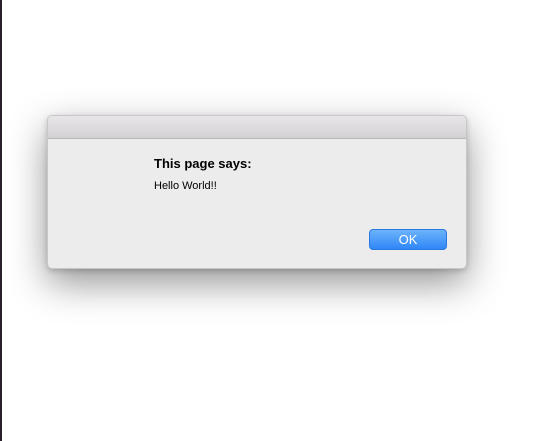 The height and width of the screenshot is (441, 560). Describe the element at coordinates (203, 163) in the screenshot. I see `dialog-title: This page says:` at that location.